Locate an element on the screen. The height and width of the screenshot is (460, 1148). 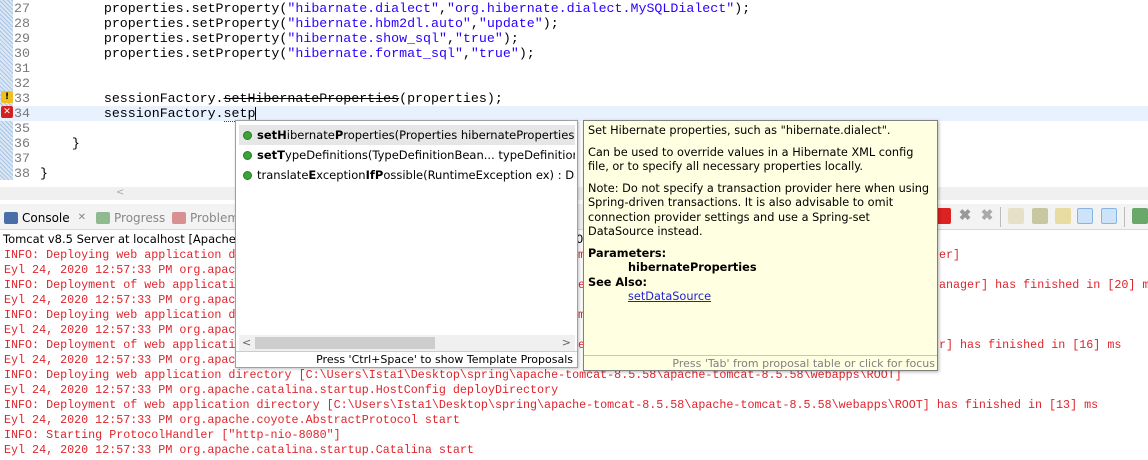
code-line: 31 is located at coordinates (574, 68).